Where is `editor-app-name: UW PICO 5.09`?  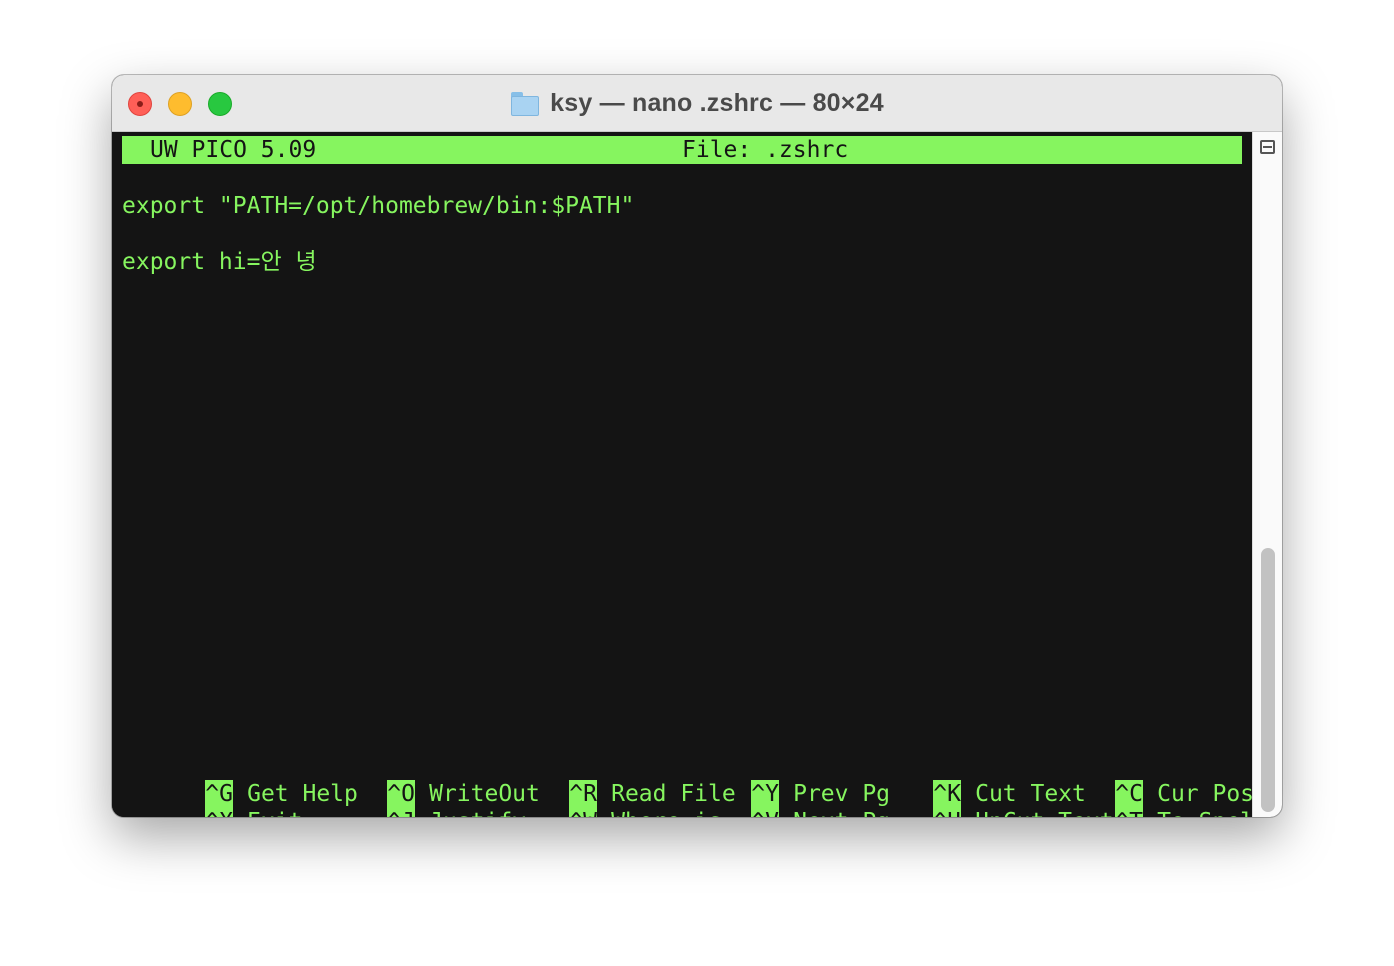 editor-app-name: UW PICO 5.09 is located at coordinates (233, 150).